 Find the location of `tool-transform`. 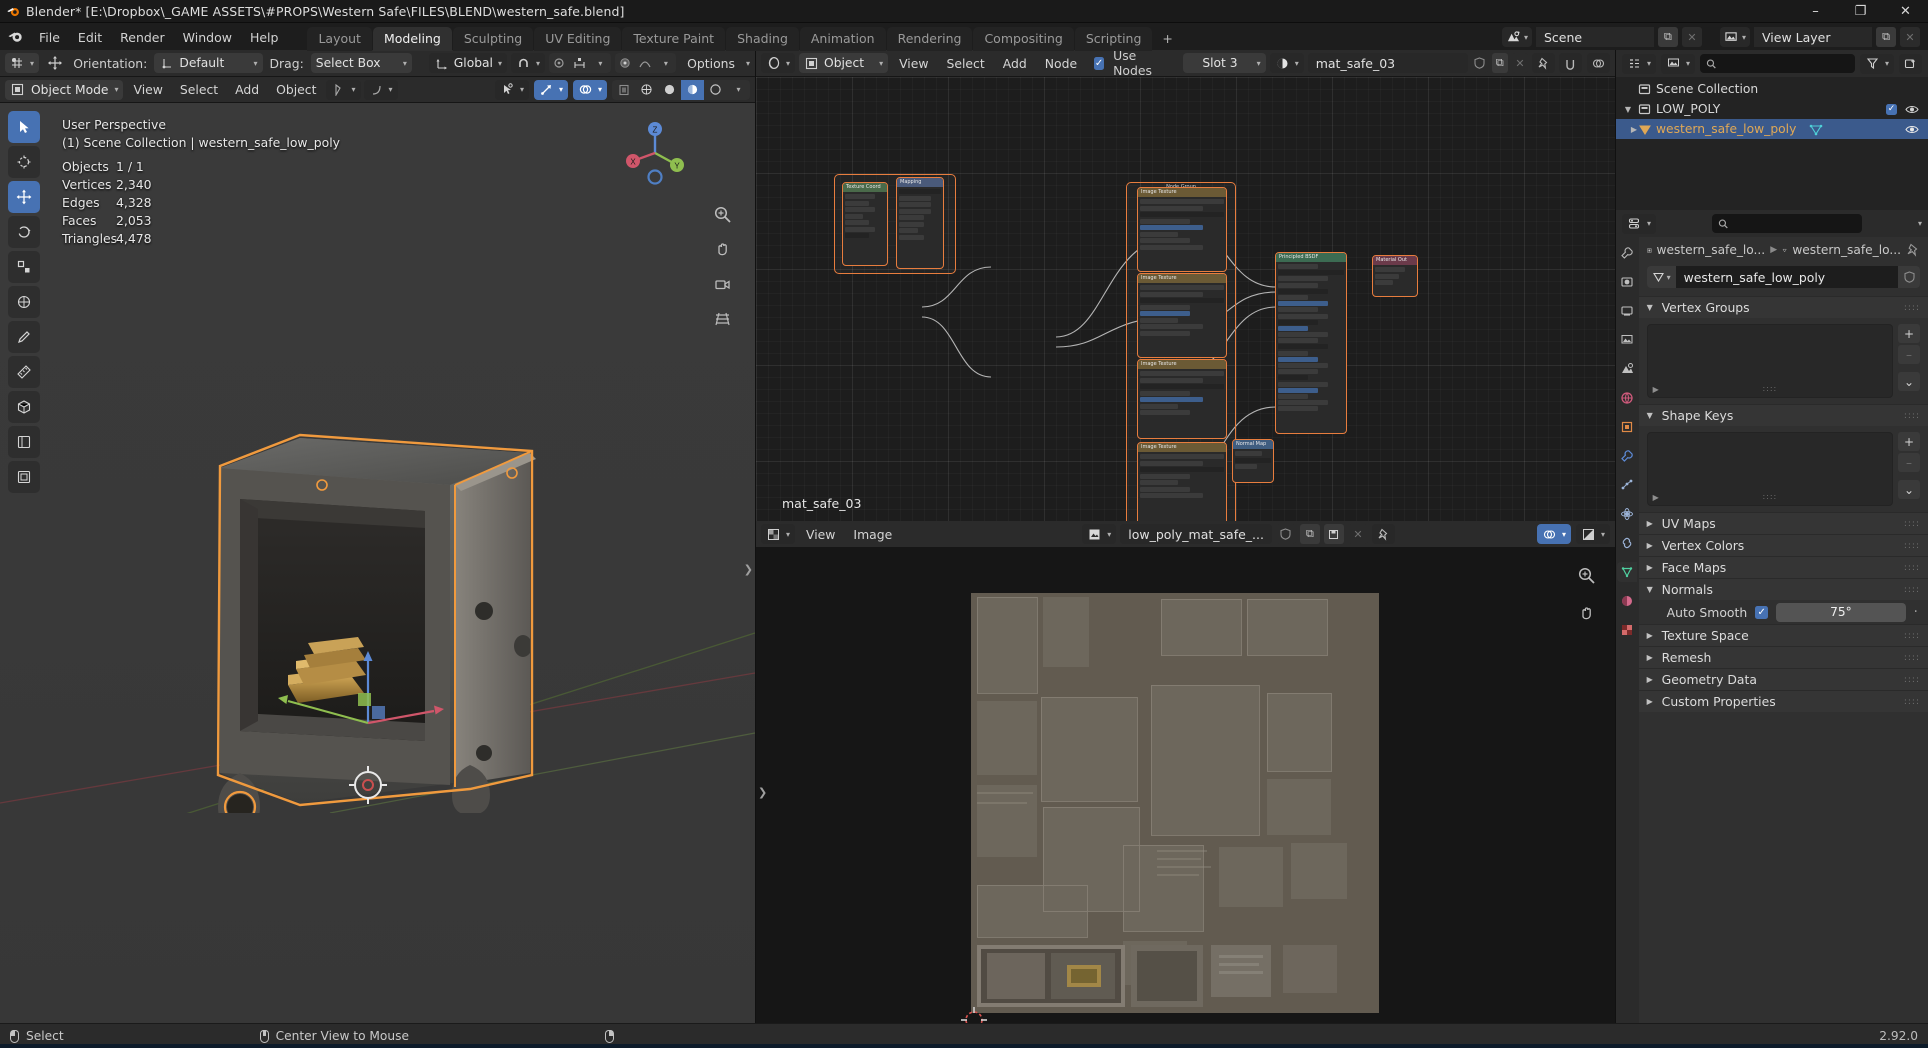

tool-transform is located at coordinates (24, 302).